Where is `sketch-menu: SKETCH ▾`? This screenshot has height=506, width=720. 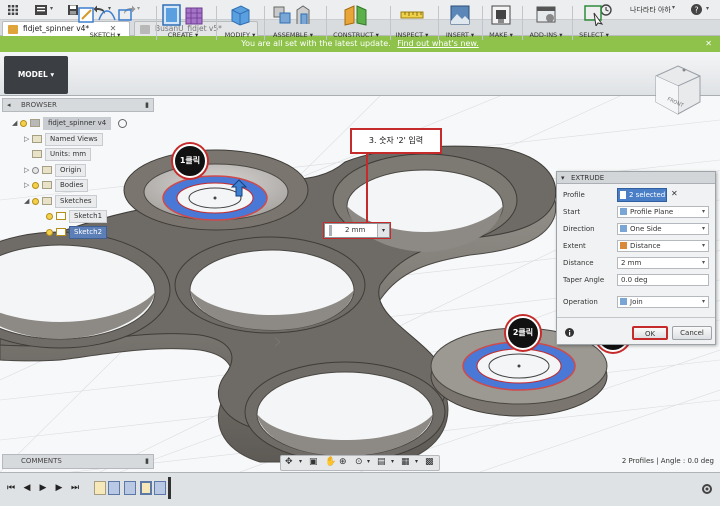
sketch-menu: SKETCH ▾ is located at coordinates (105, 23).